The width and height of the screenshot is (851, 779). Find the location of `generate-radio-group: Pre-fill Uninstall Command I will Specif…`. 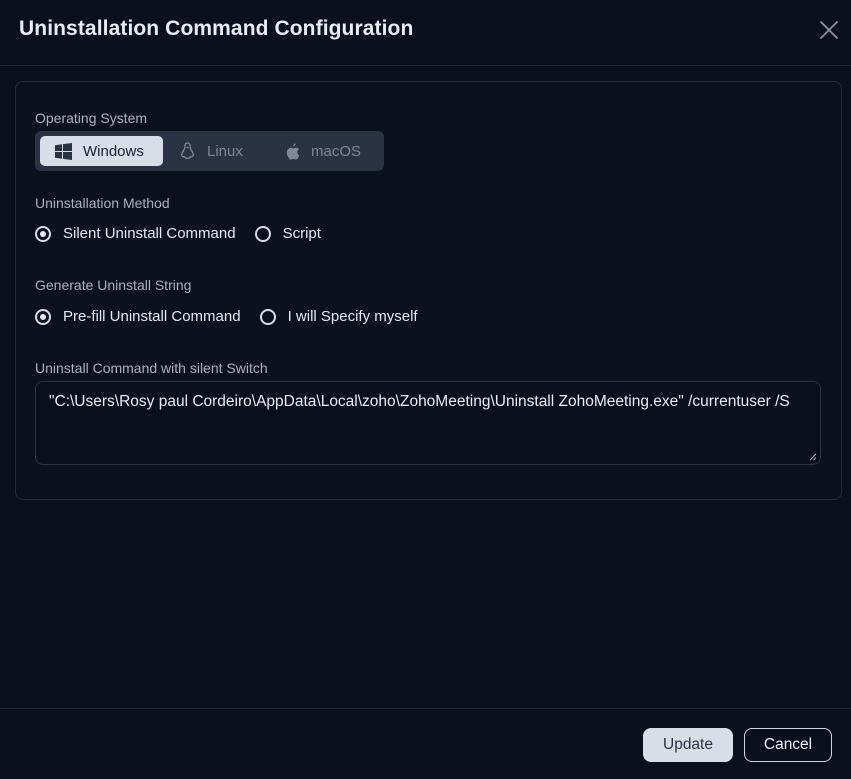

generate-radio-group: Pre-fill Uninstall Command I will Specif… is located at coordinates (236, 316).